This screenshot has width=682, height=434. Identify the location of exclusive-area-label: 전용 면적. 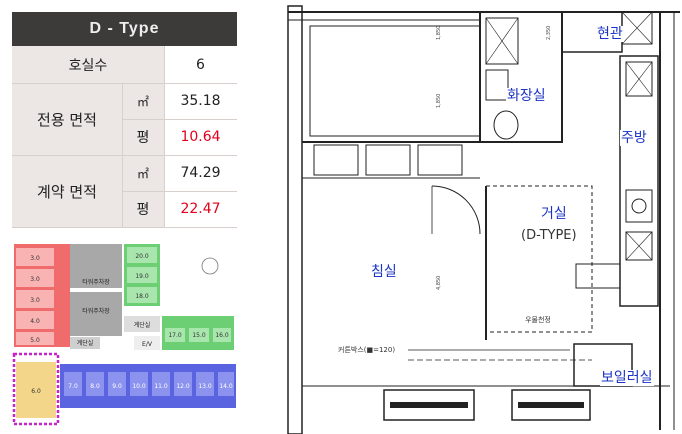
(67, 119).